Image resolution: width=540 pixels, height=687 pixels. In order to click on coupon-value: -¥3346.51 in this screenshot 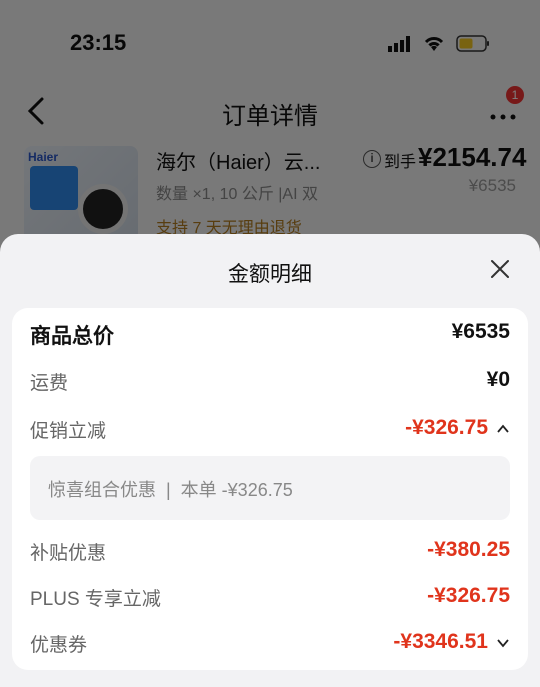, I will do `click(440, 641)`.